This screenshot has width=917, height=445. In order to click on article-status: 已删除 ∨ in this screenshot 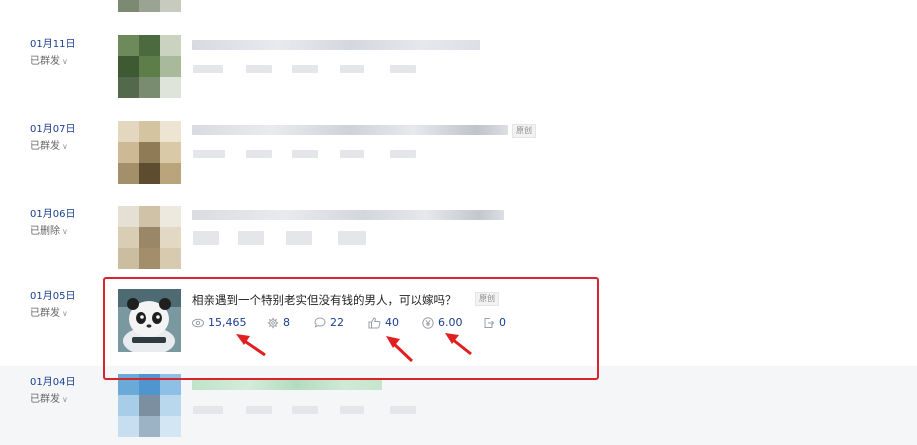, I will do `click(52, 232)`.